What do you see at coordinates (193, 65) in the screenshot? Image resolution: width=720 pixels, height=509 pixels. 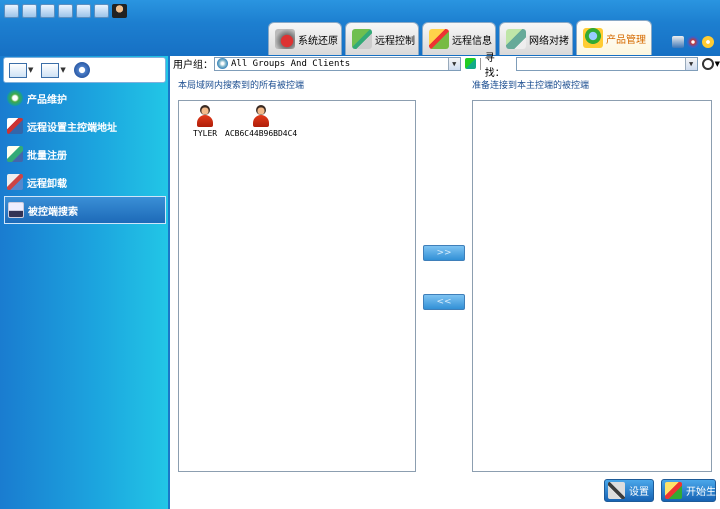 I see `group-label: 用户组：` at bounding box center [193, 65].